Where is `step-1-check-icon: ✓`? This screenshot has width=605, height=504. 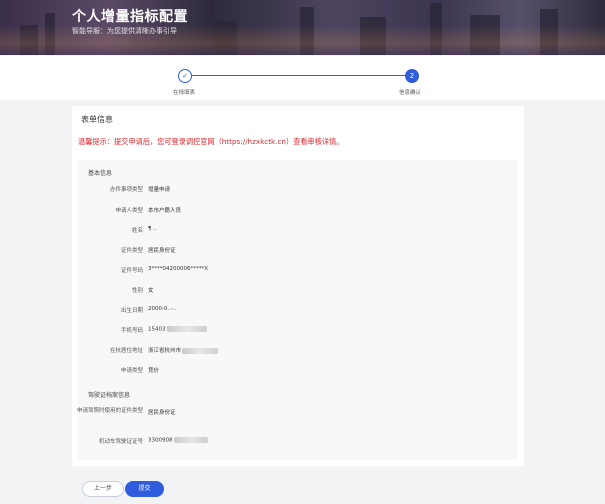
step-1-check-icon: ✓ is located at coordinates (185, 76).